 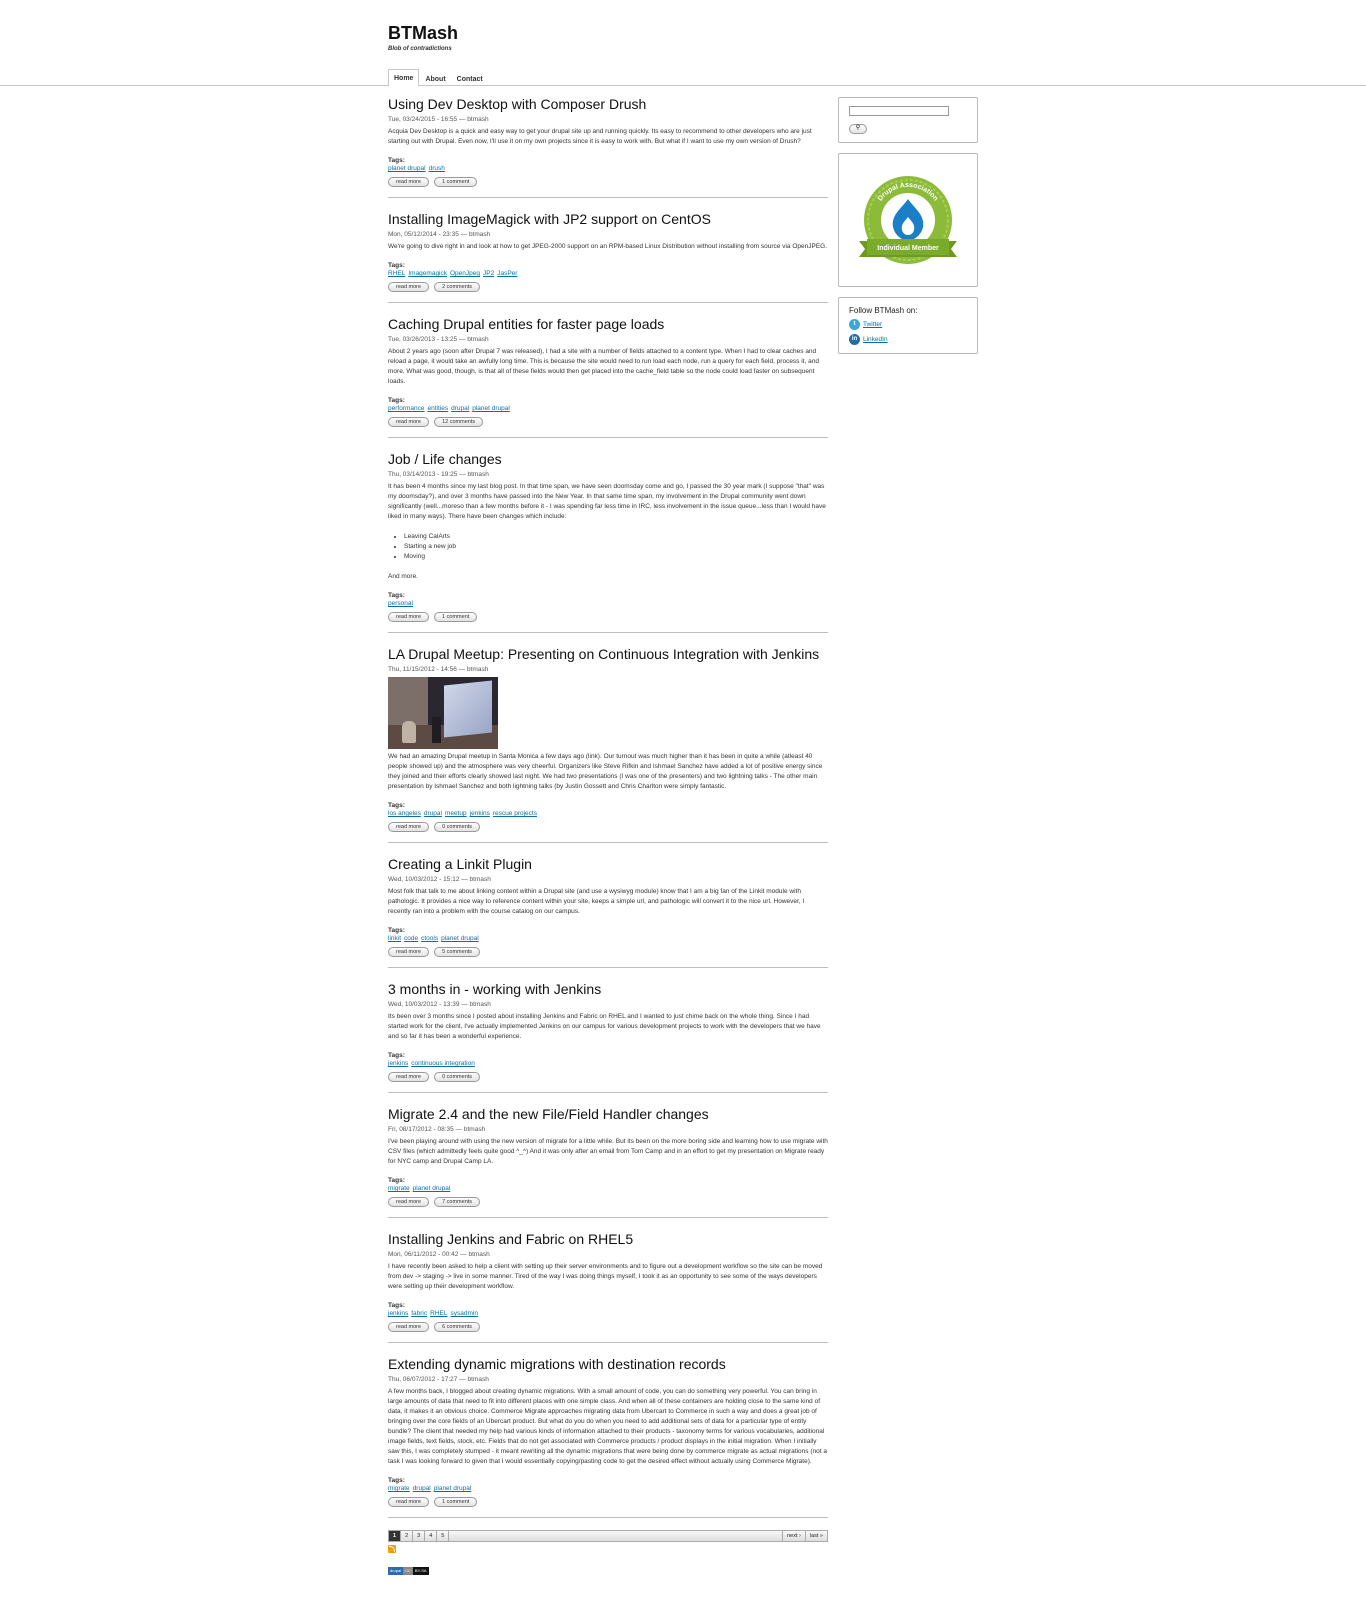 What do you see at coordinates (392, 1549) in the screenshot?
I see `rss-feed-icon` at bounding box center [392, 1549].